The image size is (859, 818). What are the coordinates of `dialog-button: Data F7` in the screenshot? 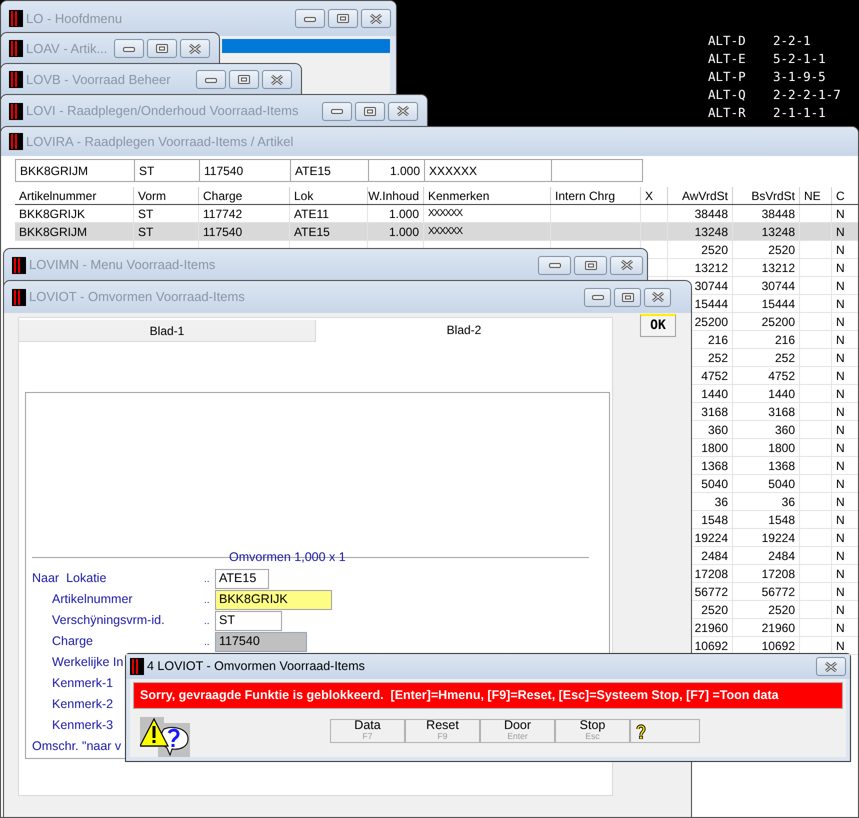 It's located at (367, 731).